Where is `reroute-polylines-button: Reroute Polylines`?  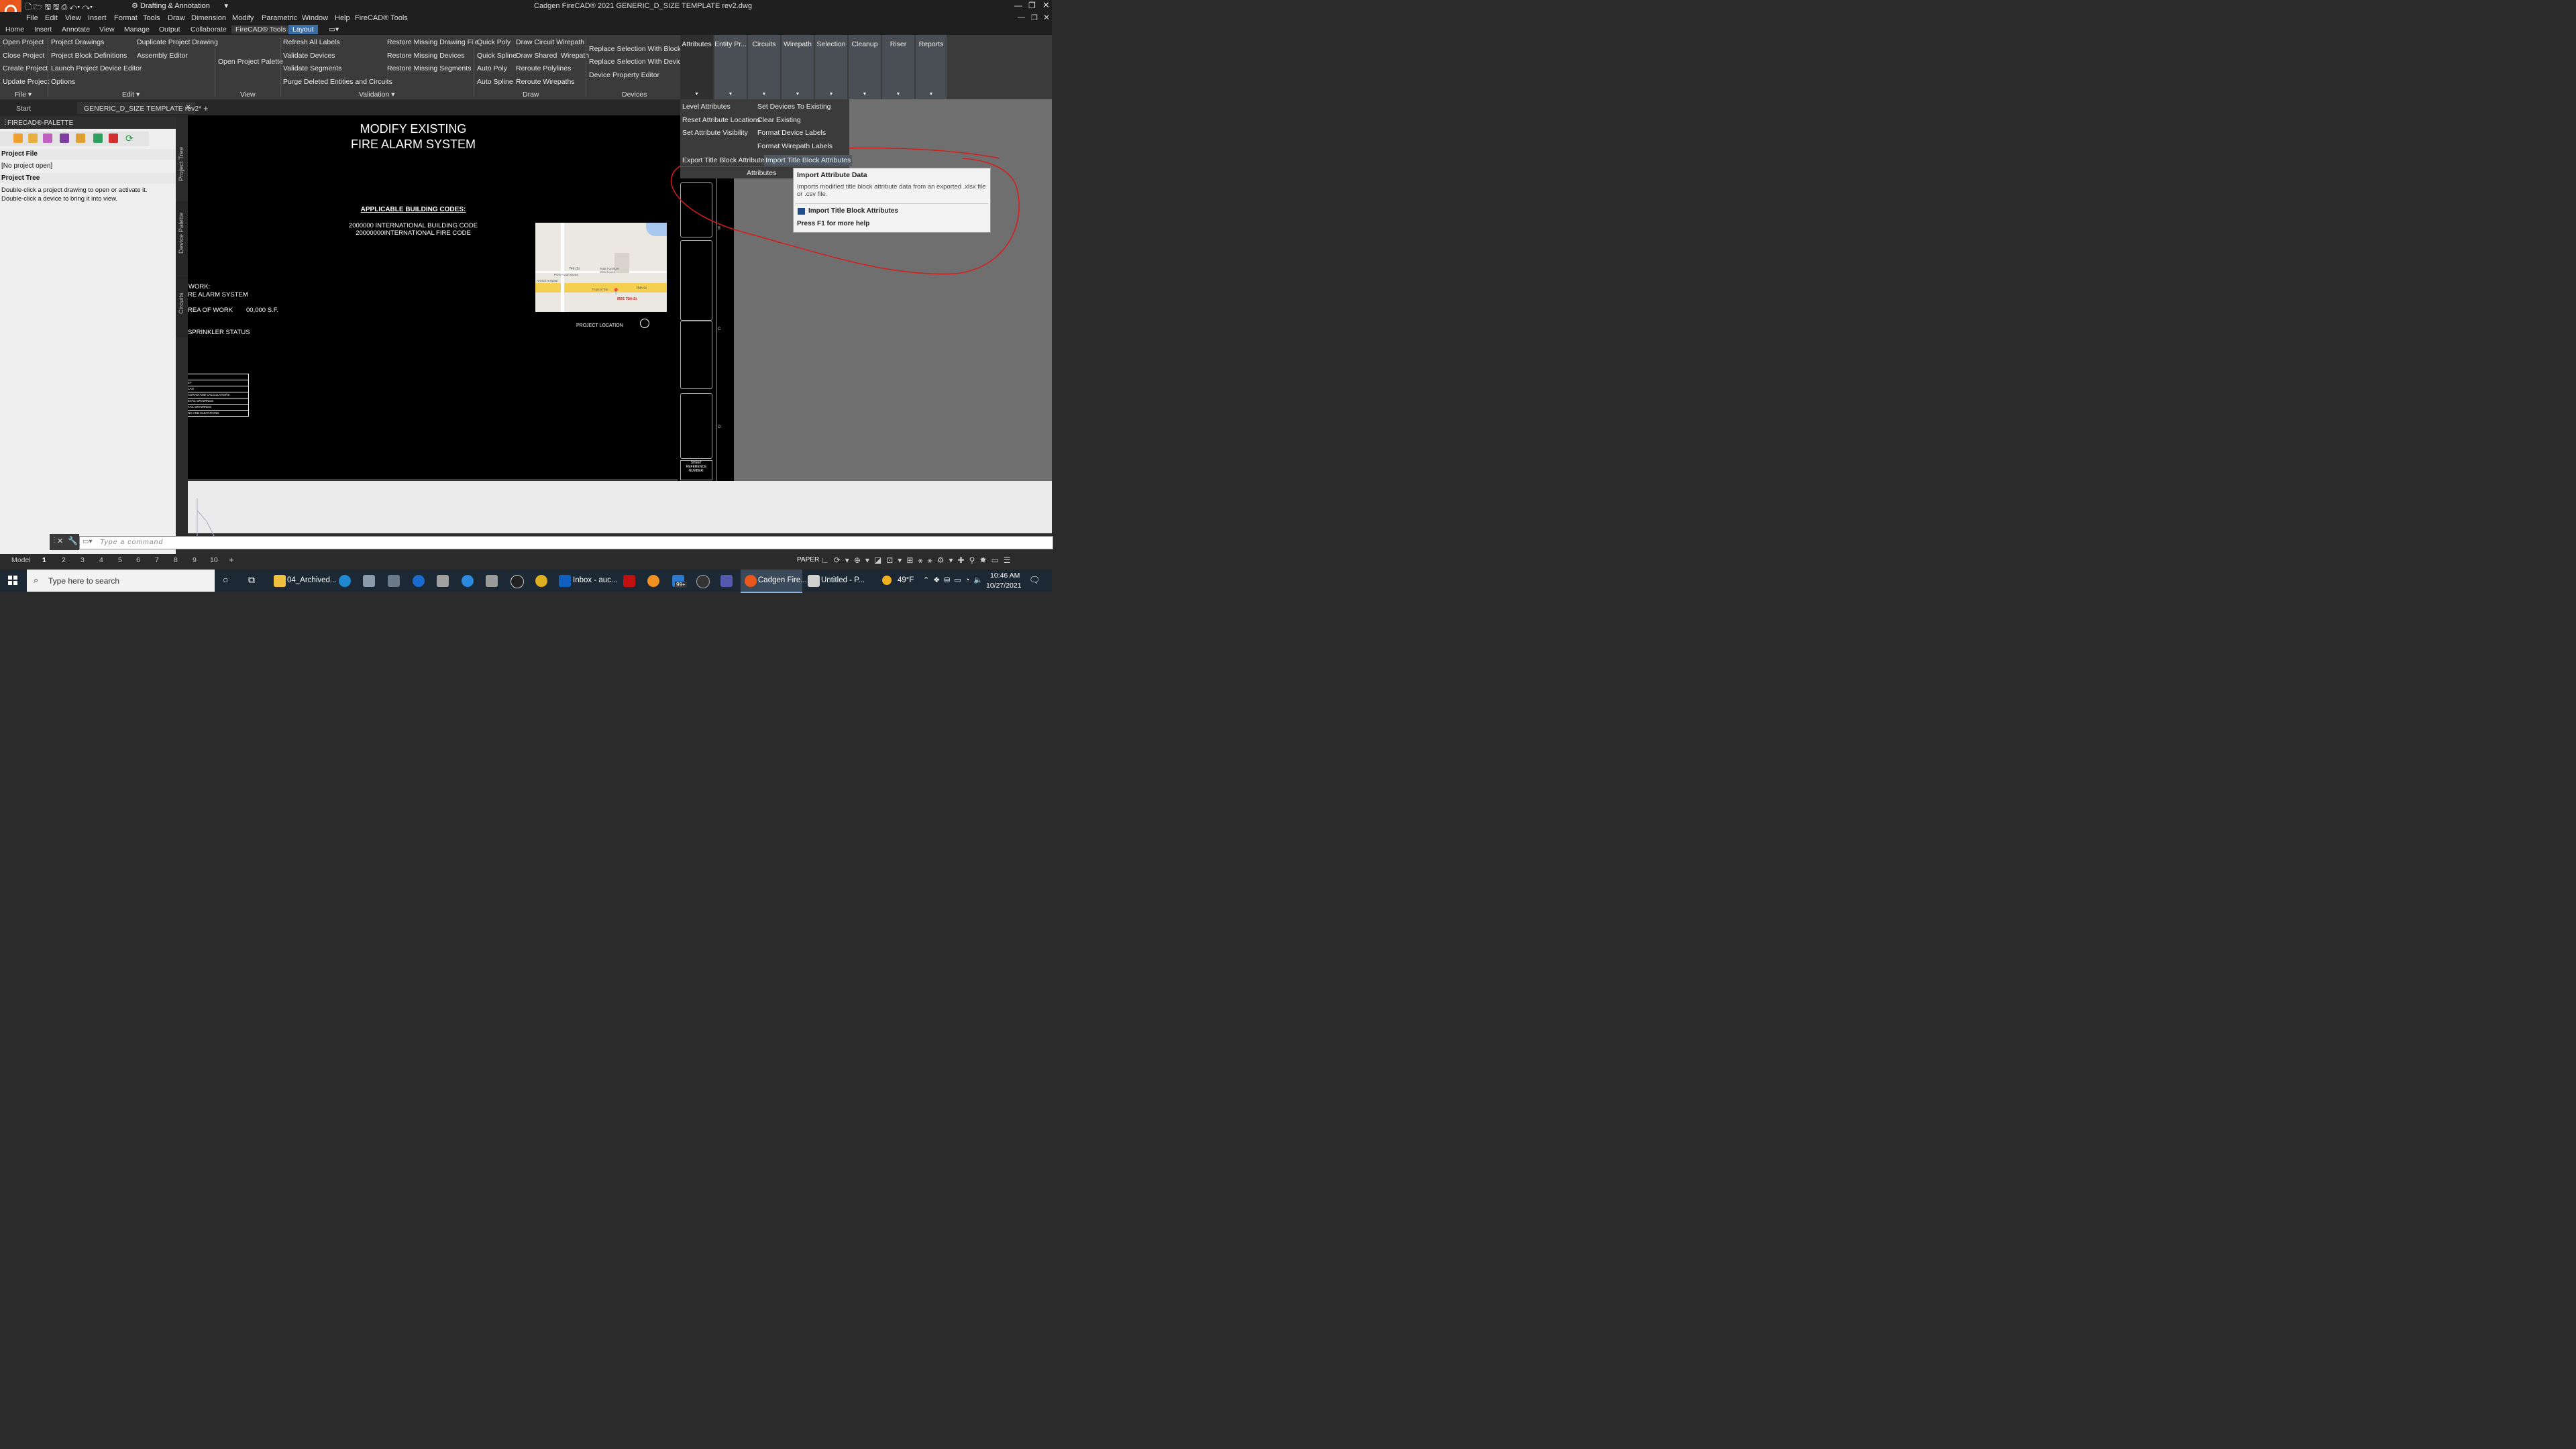 reroute-polylines-button: Reroute Polylines is located at coordinates (543, 68).